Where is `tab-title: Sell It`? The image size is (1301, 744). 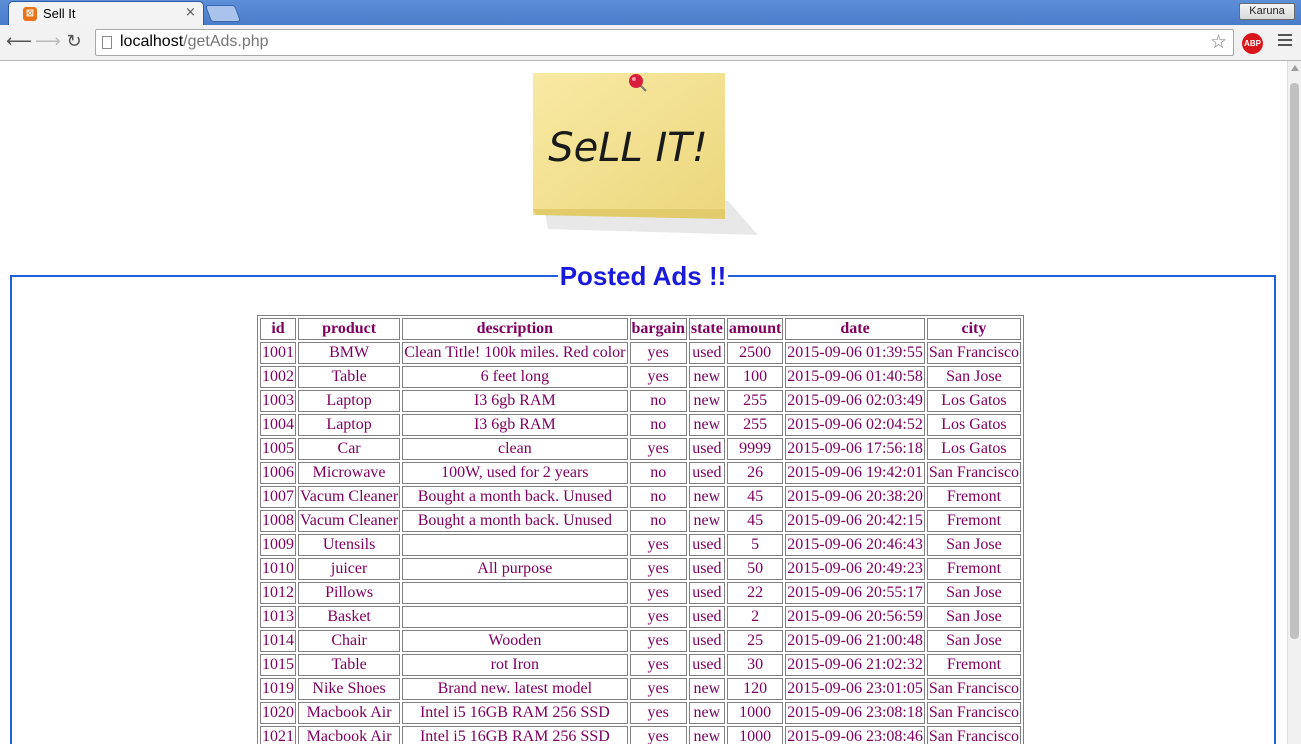 tab-title: Sell It is located at coordinates (59, 13).